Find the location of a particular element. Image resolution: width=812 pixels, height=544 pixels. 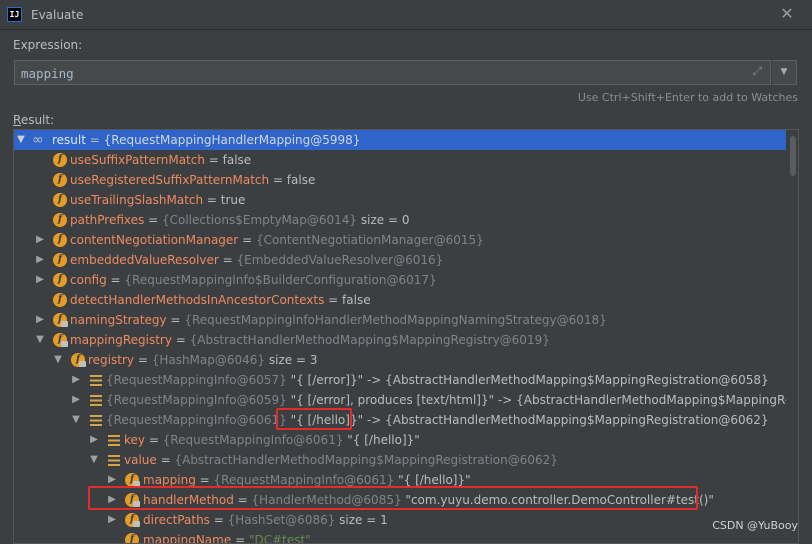

close-icon: ✕ is located at coordinates (787, 14).